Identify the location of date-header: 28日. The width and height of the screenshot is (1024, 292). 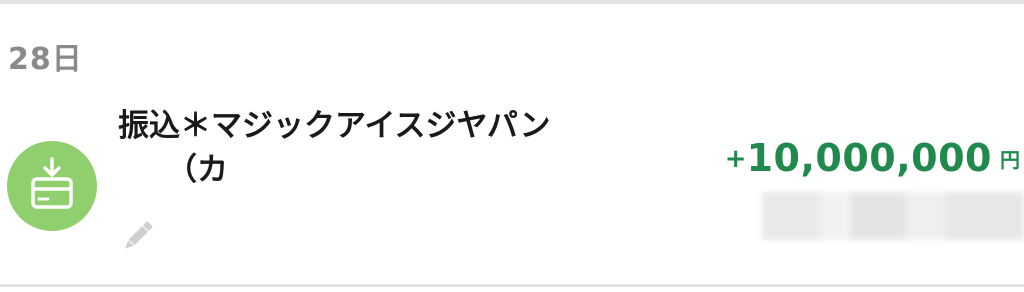
(45, 59).